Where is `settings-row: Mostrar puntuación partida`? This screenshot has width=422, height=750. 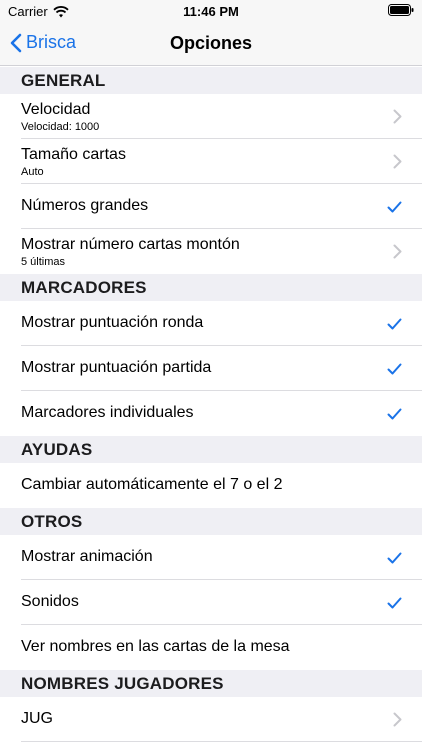
settings-row: Mostrar puntuación partida is located at coordinates (211, 368).